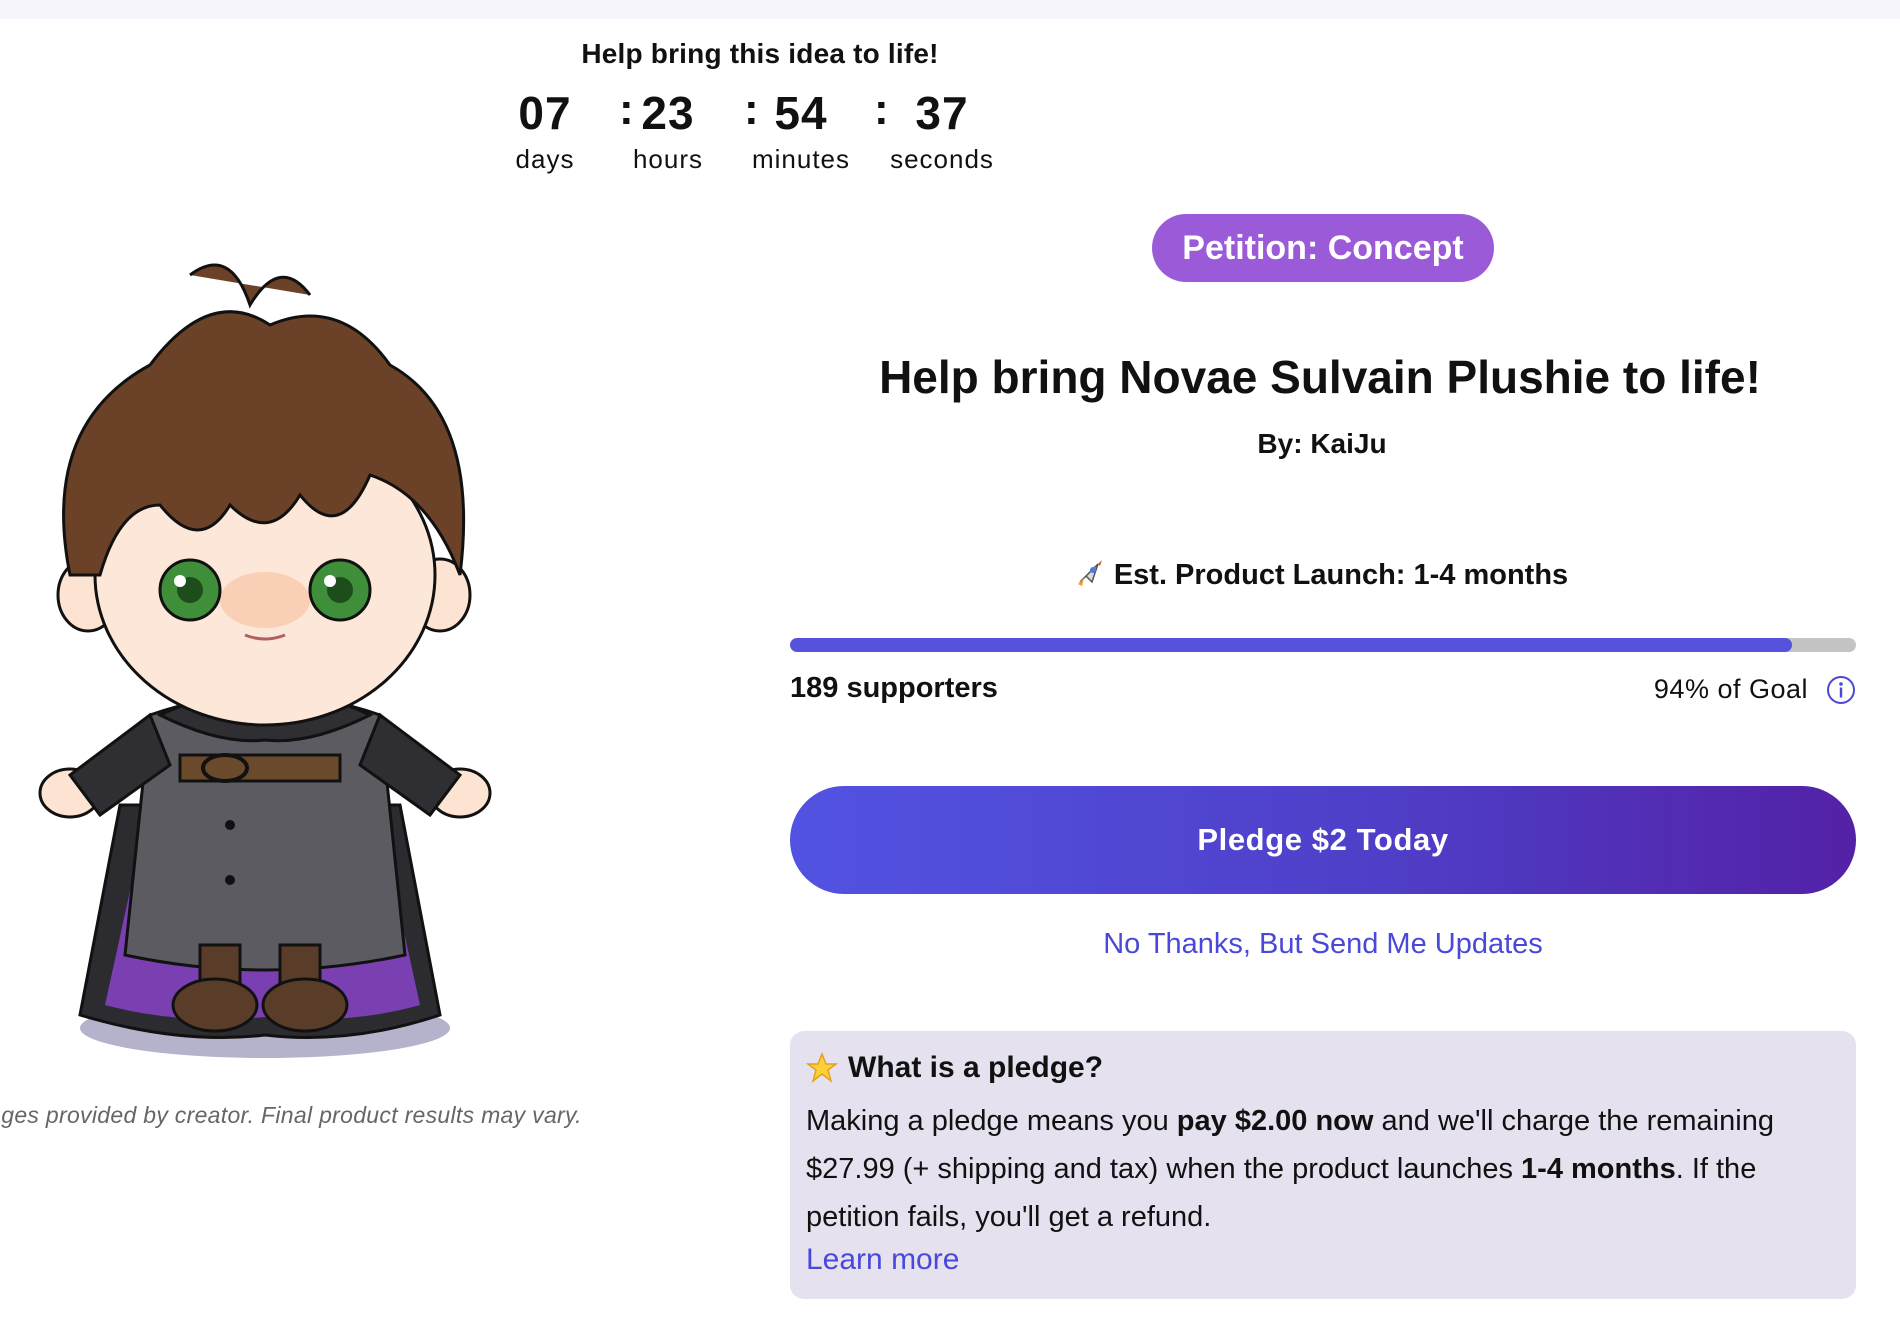 The image size is (1900, 1328). I want to click on goal-percentage: 94% of Goal, so click(1755, 689).